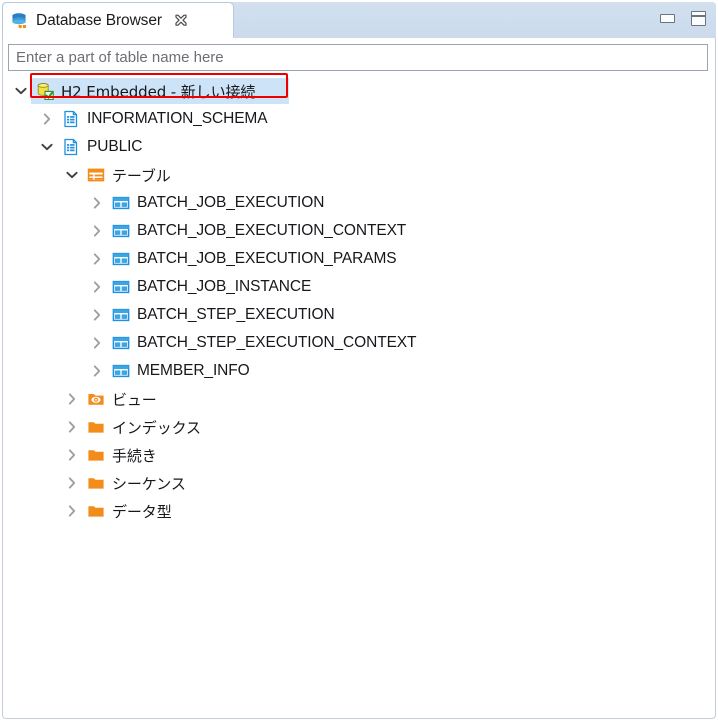  I want to click on tree-row: シーケンス, so click(359, 483).